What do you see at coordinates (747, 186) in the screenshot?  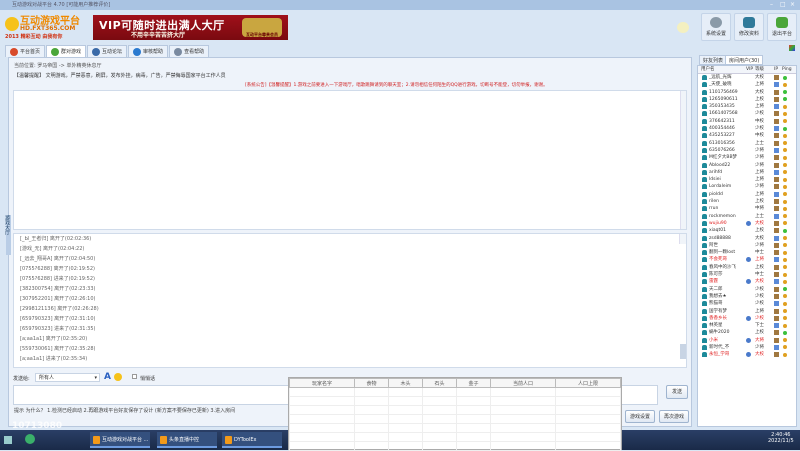 I see `user-row: Lordaleim 少将` at bounding box center [747, 186].